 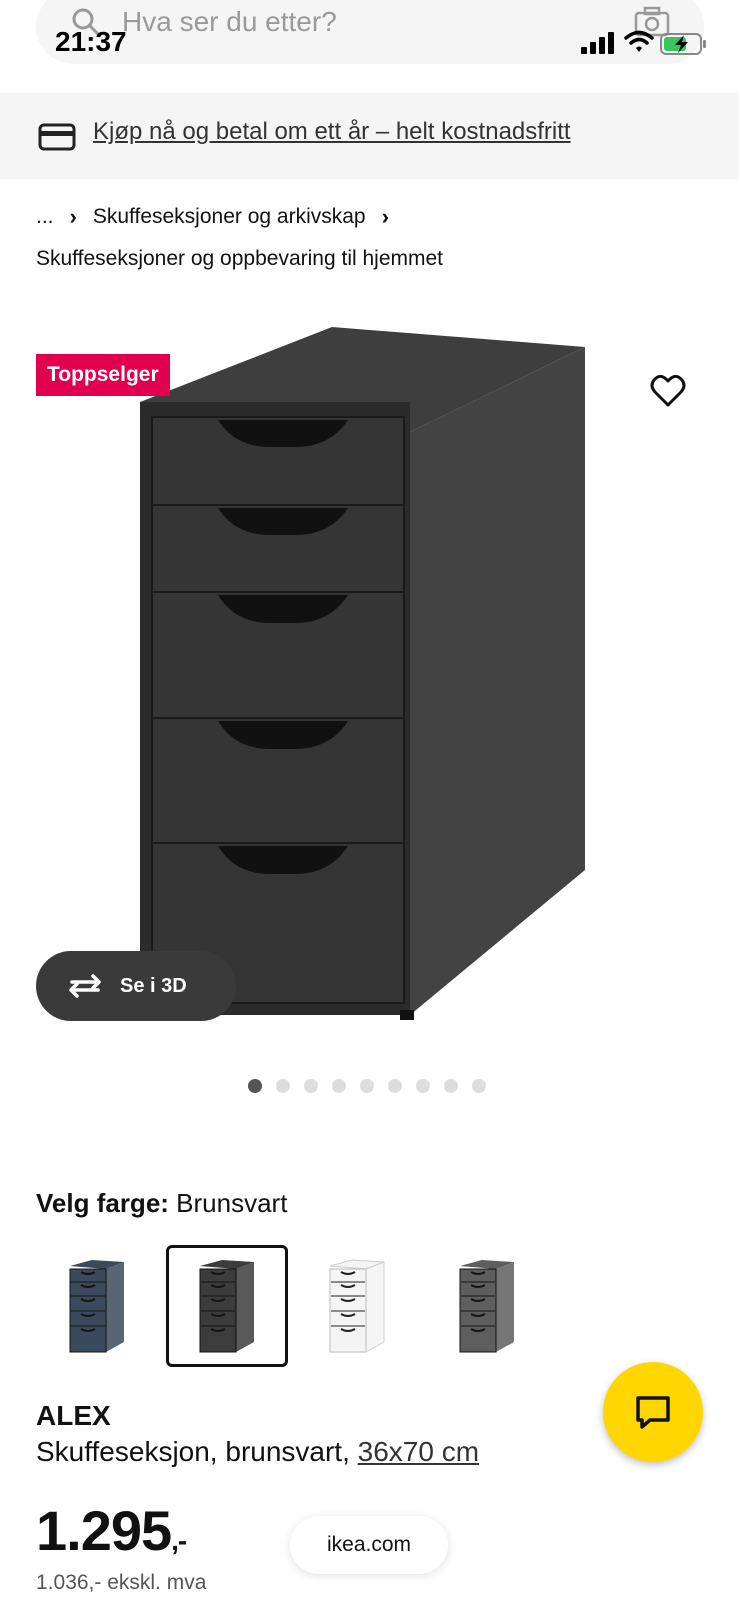 What do you see at coordinates (193, 1451) in the screenshot?
I see `product-description-text: Skuffeseksjon, brunsvart,` at bounding box center [193, 1451].